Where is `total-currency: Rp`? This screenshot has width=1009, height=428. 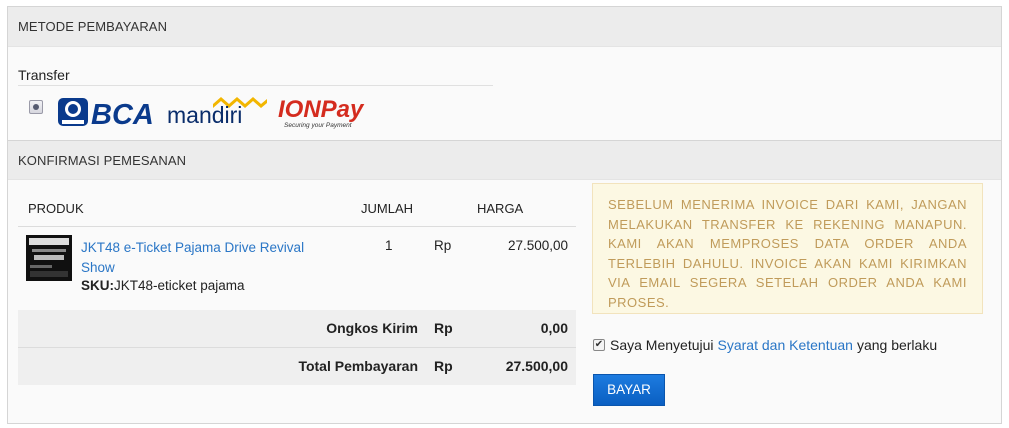
total-currency: Rp is located at coordinates (443, 366).